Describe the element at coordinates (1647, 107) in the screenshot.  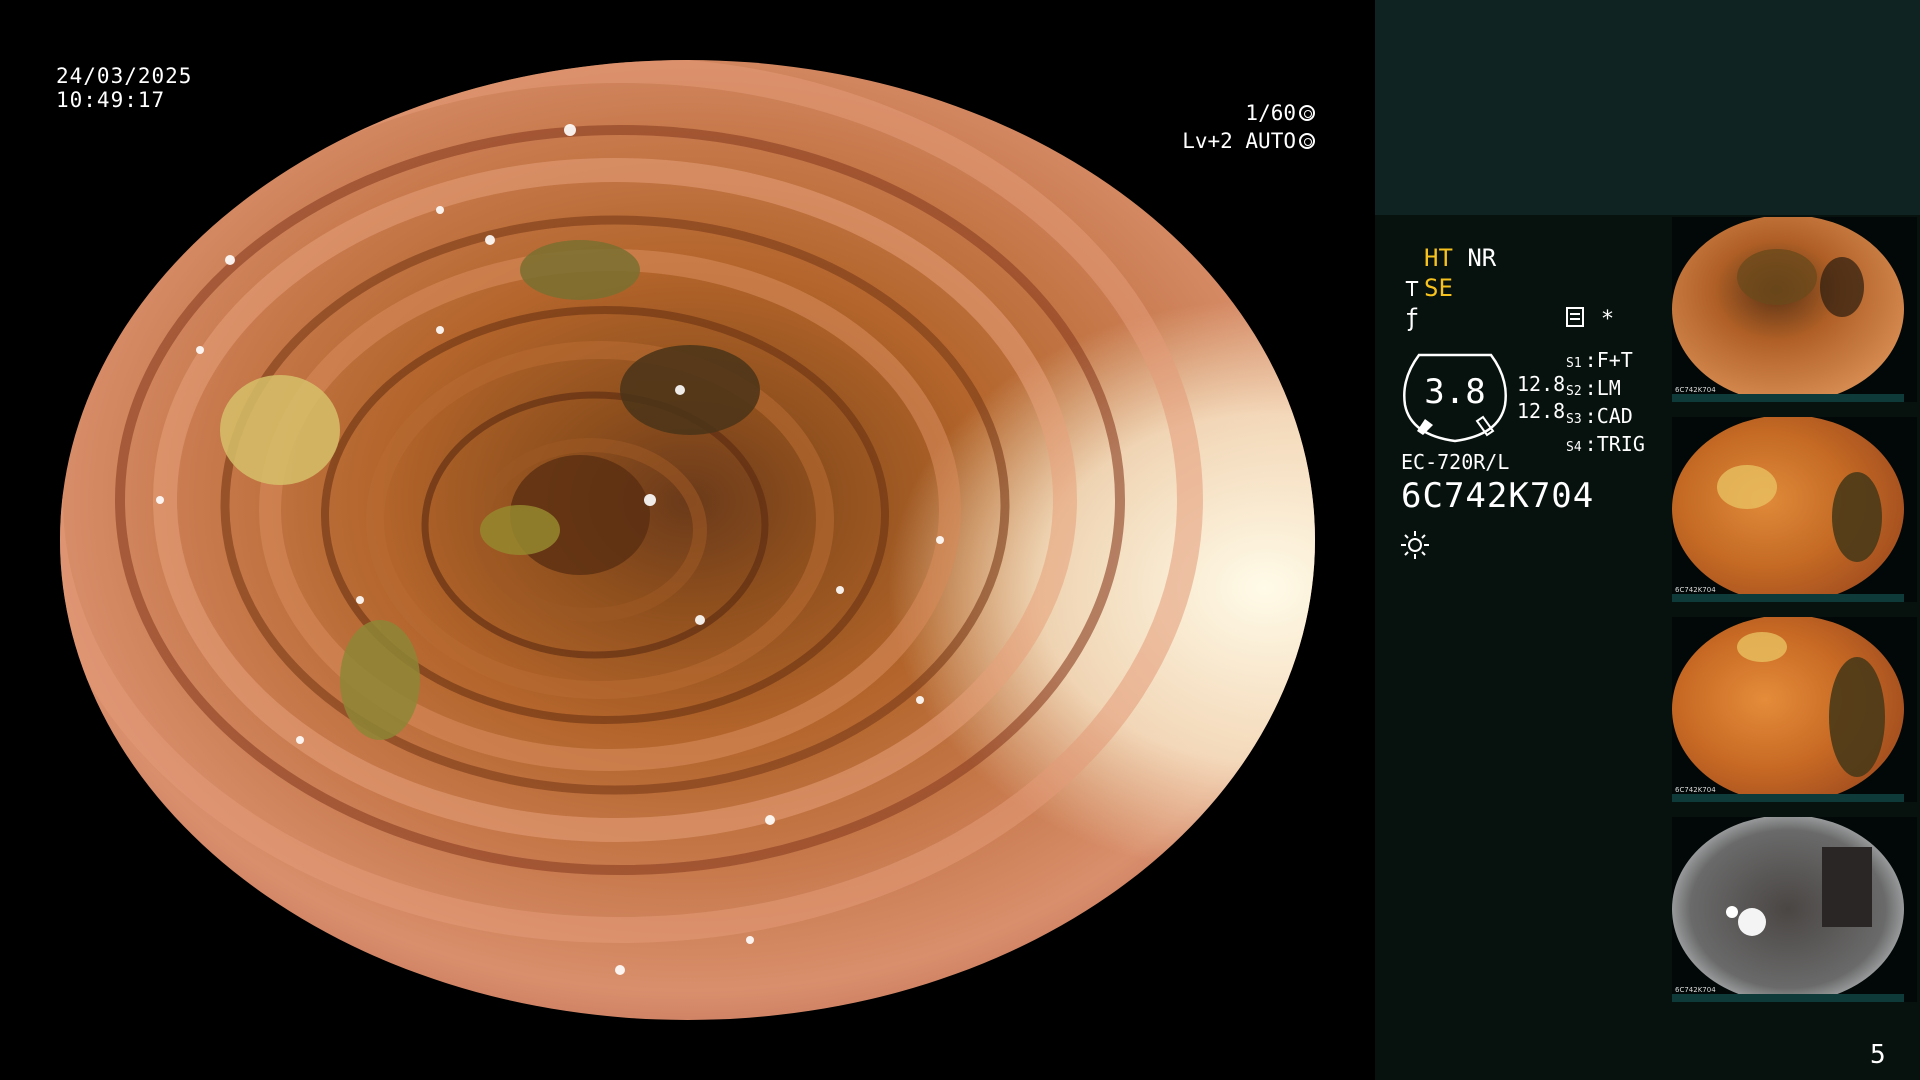
I see `panel-header-block` at that location.